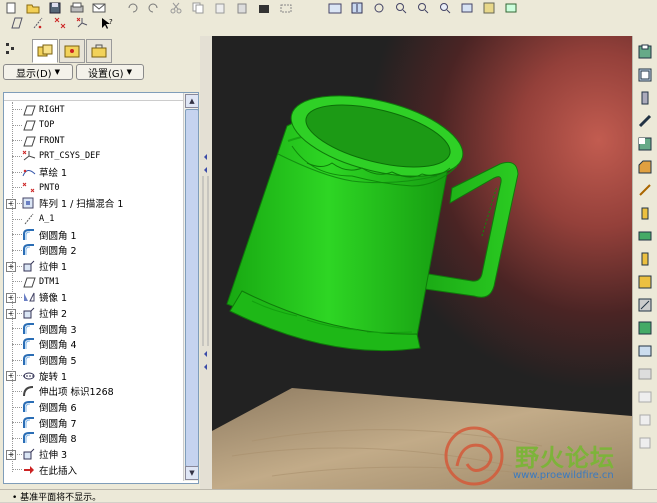 The image size is (657, 503). I want to click on merge-tool-icon, so click(645, 351).